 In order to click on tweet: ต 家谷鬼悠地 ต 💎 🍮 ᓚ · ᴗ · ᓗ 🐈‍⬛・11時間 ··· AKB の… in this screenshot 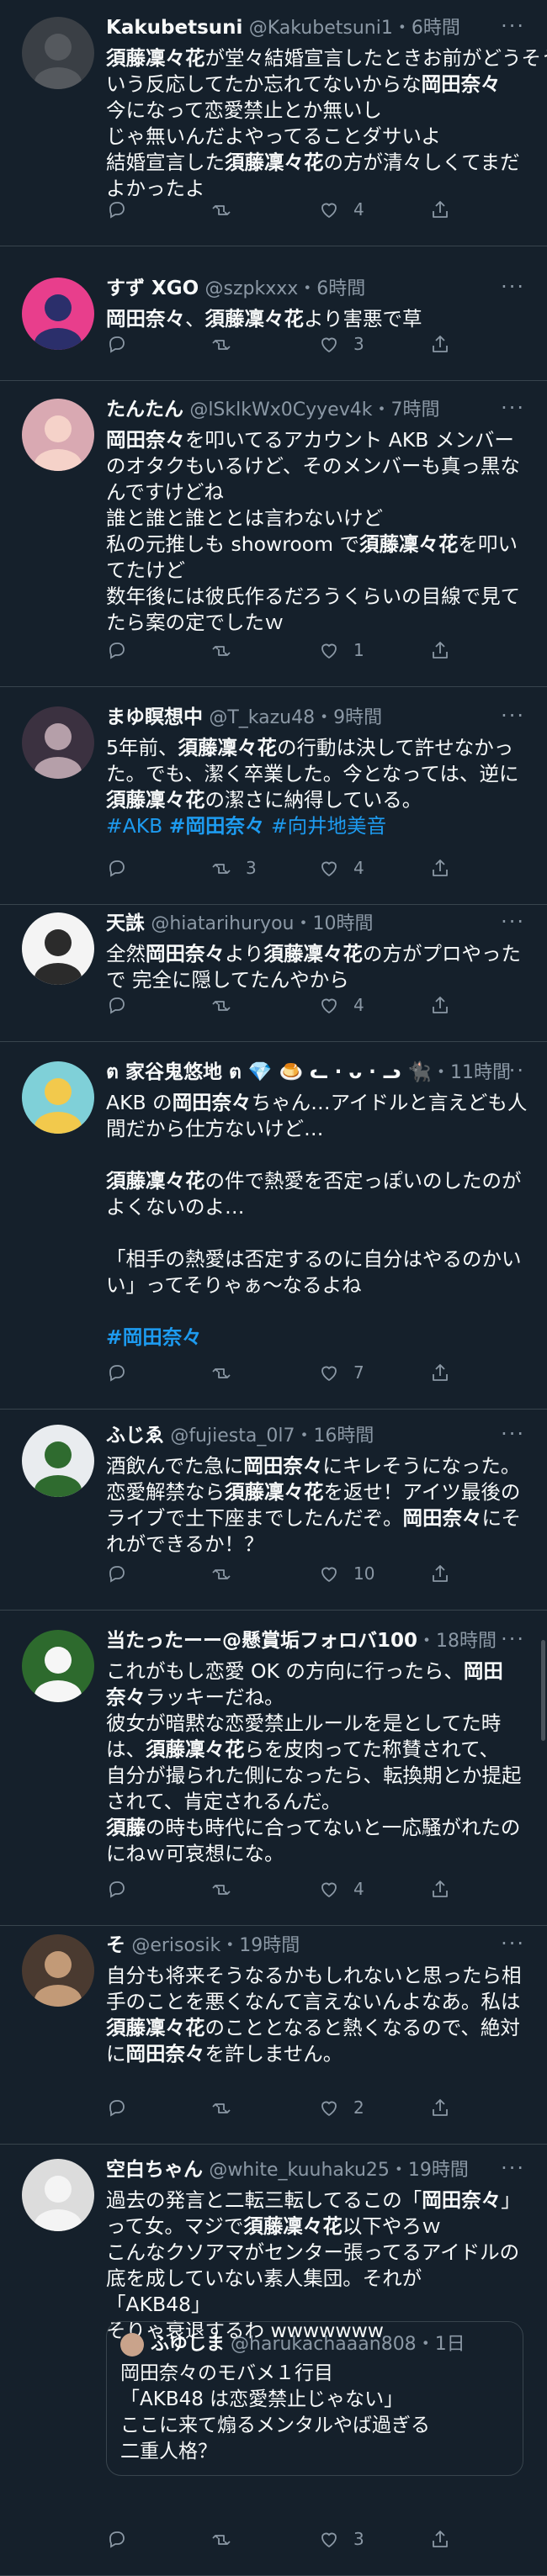, I will do `click(273, 1226)`.